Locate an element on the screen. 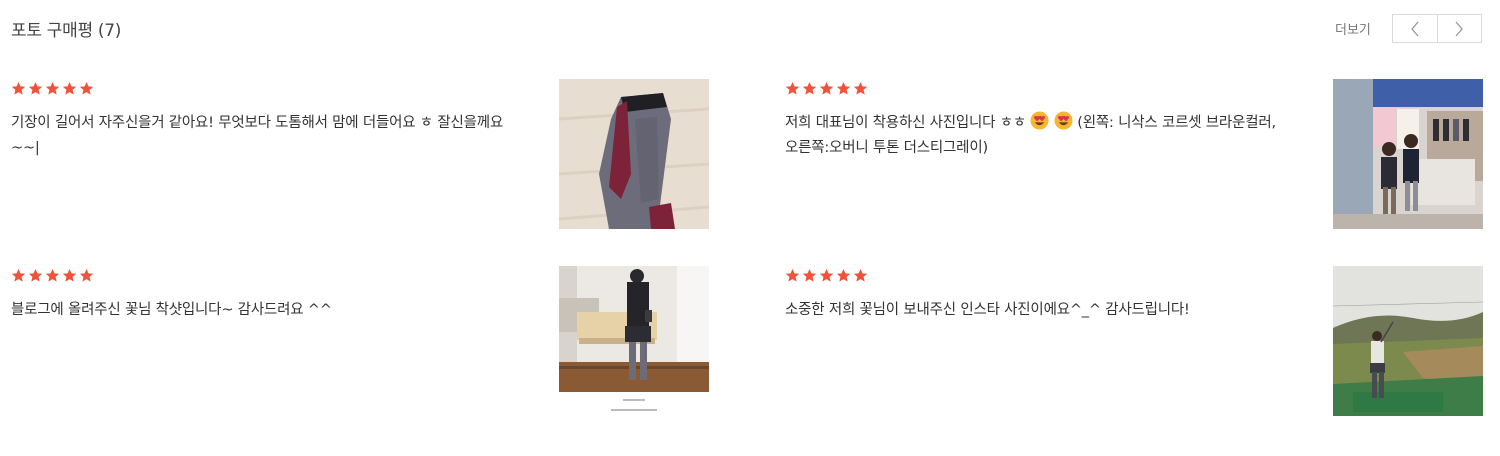  golf-range-photo is located at coordinates (1408, 341).